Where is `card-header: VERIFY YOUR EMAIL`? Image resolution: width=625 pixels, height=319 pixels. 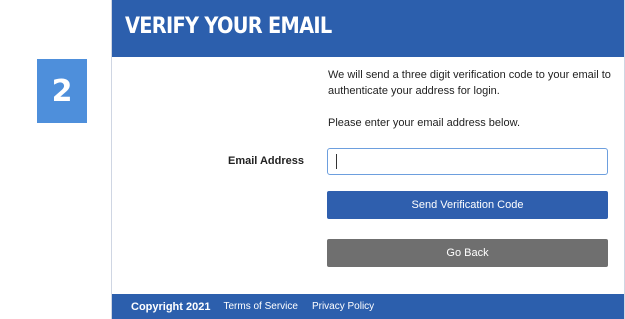
card-header: VERIFY YOUR EMAIL is located at coordinates (368, 28).